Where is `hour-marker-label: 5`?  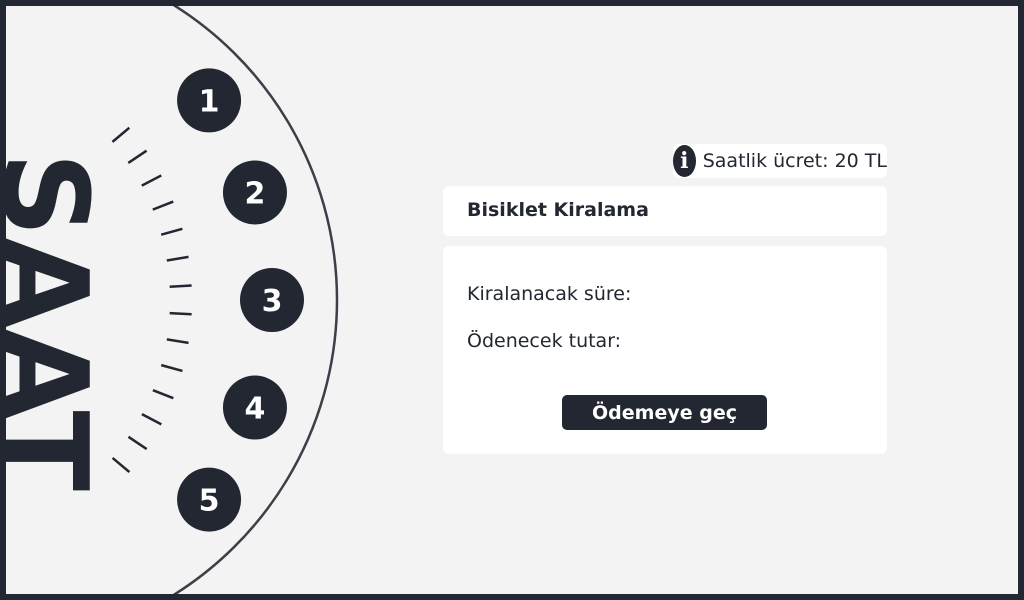
hour-marker-label: 5 is located at coordinates (209, 501).